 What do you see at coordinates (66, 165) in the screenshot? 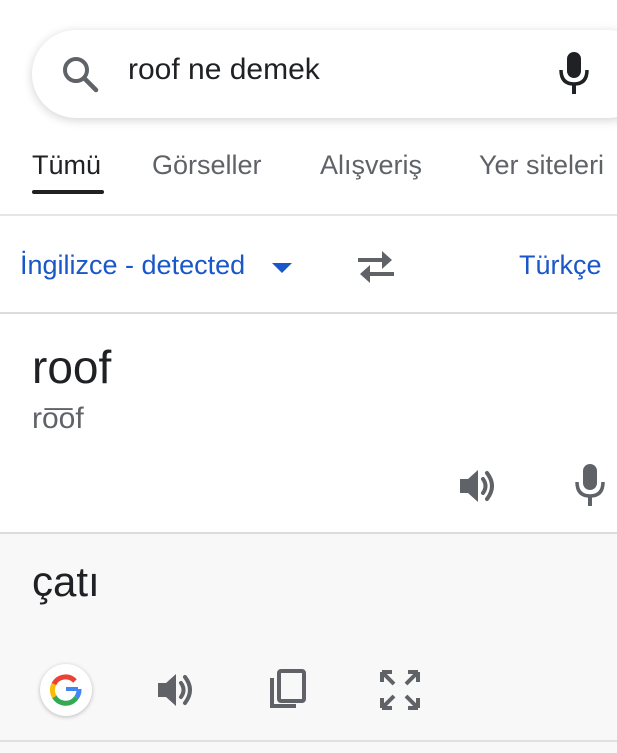
I see `tab-all: Tümü` at bounding box center [66, 165].